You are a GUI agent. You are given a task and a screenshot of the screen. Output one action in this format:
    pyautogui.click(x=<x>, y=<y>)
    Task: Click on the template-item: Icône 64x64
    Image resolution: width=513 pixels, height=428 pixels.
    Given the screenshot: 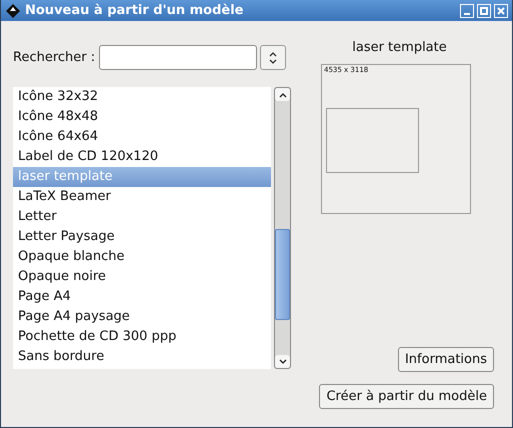 What is the action you would take?
    pyautogui.click(x=142, y=137)
    